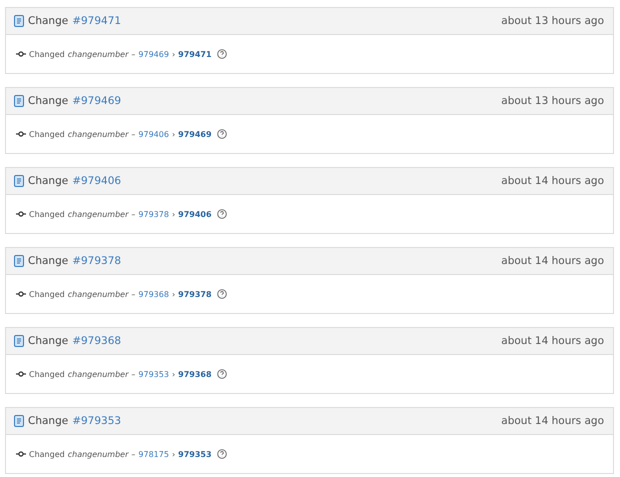 This screenshot has width=620, height=477. I want to click on new-value-link: 979378, so click(195, 294).